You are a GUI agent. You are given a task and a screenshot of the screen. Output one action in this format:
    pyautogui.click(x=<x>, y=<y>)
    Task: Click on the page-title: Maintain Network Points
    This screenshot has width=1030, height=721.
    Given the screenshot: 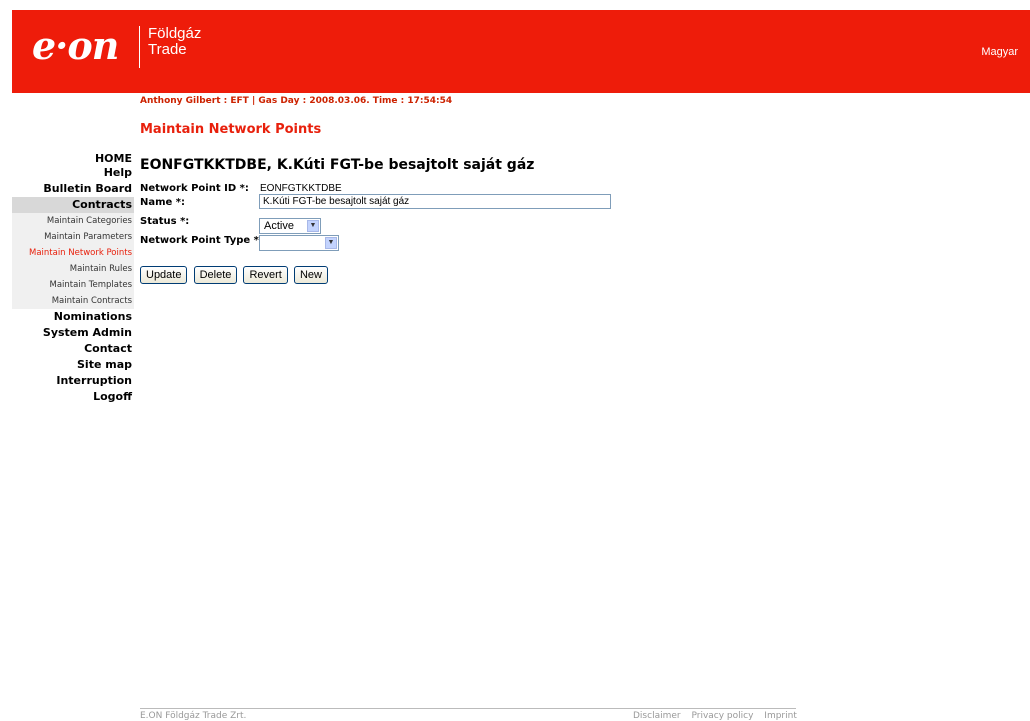 What is the action you would take?
    pyautogui.click(x=231, y=129)
    